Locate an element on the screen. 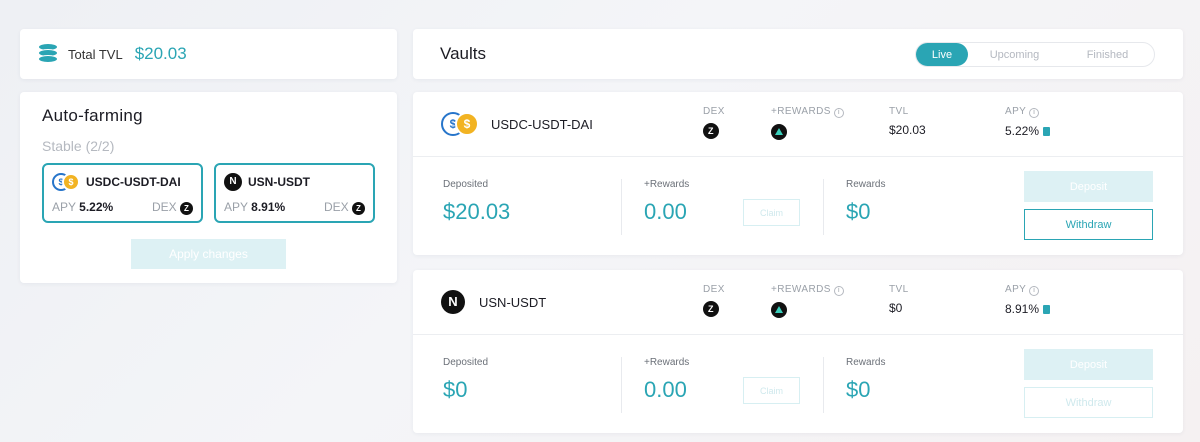 The height and width of the screenshot is (442, 1200). vault-name: $ $ USDC-USDT-DAI is located at coordinates (517, 124).